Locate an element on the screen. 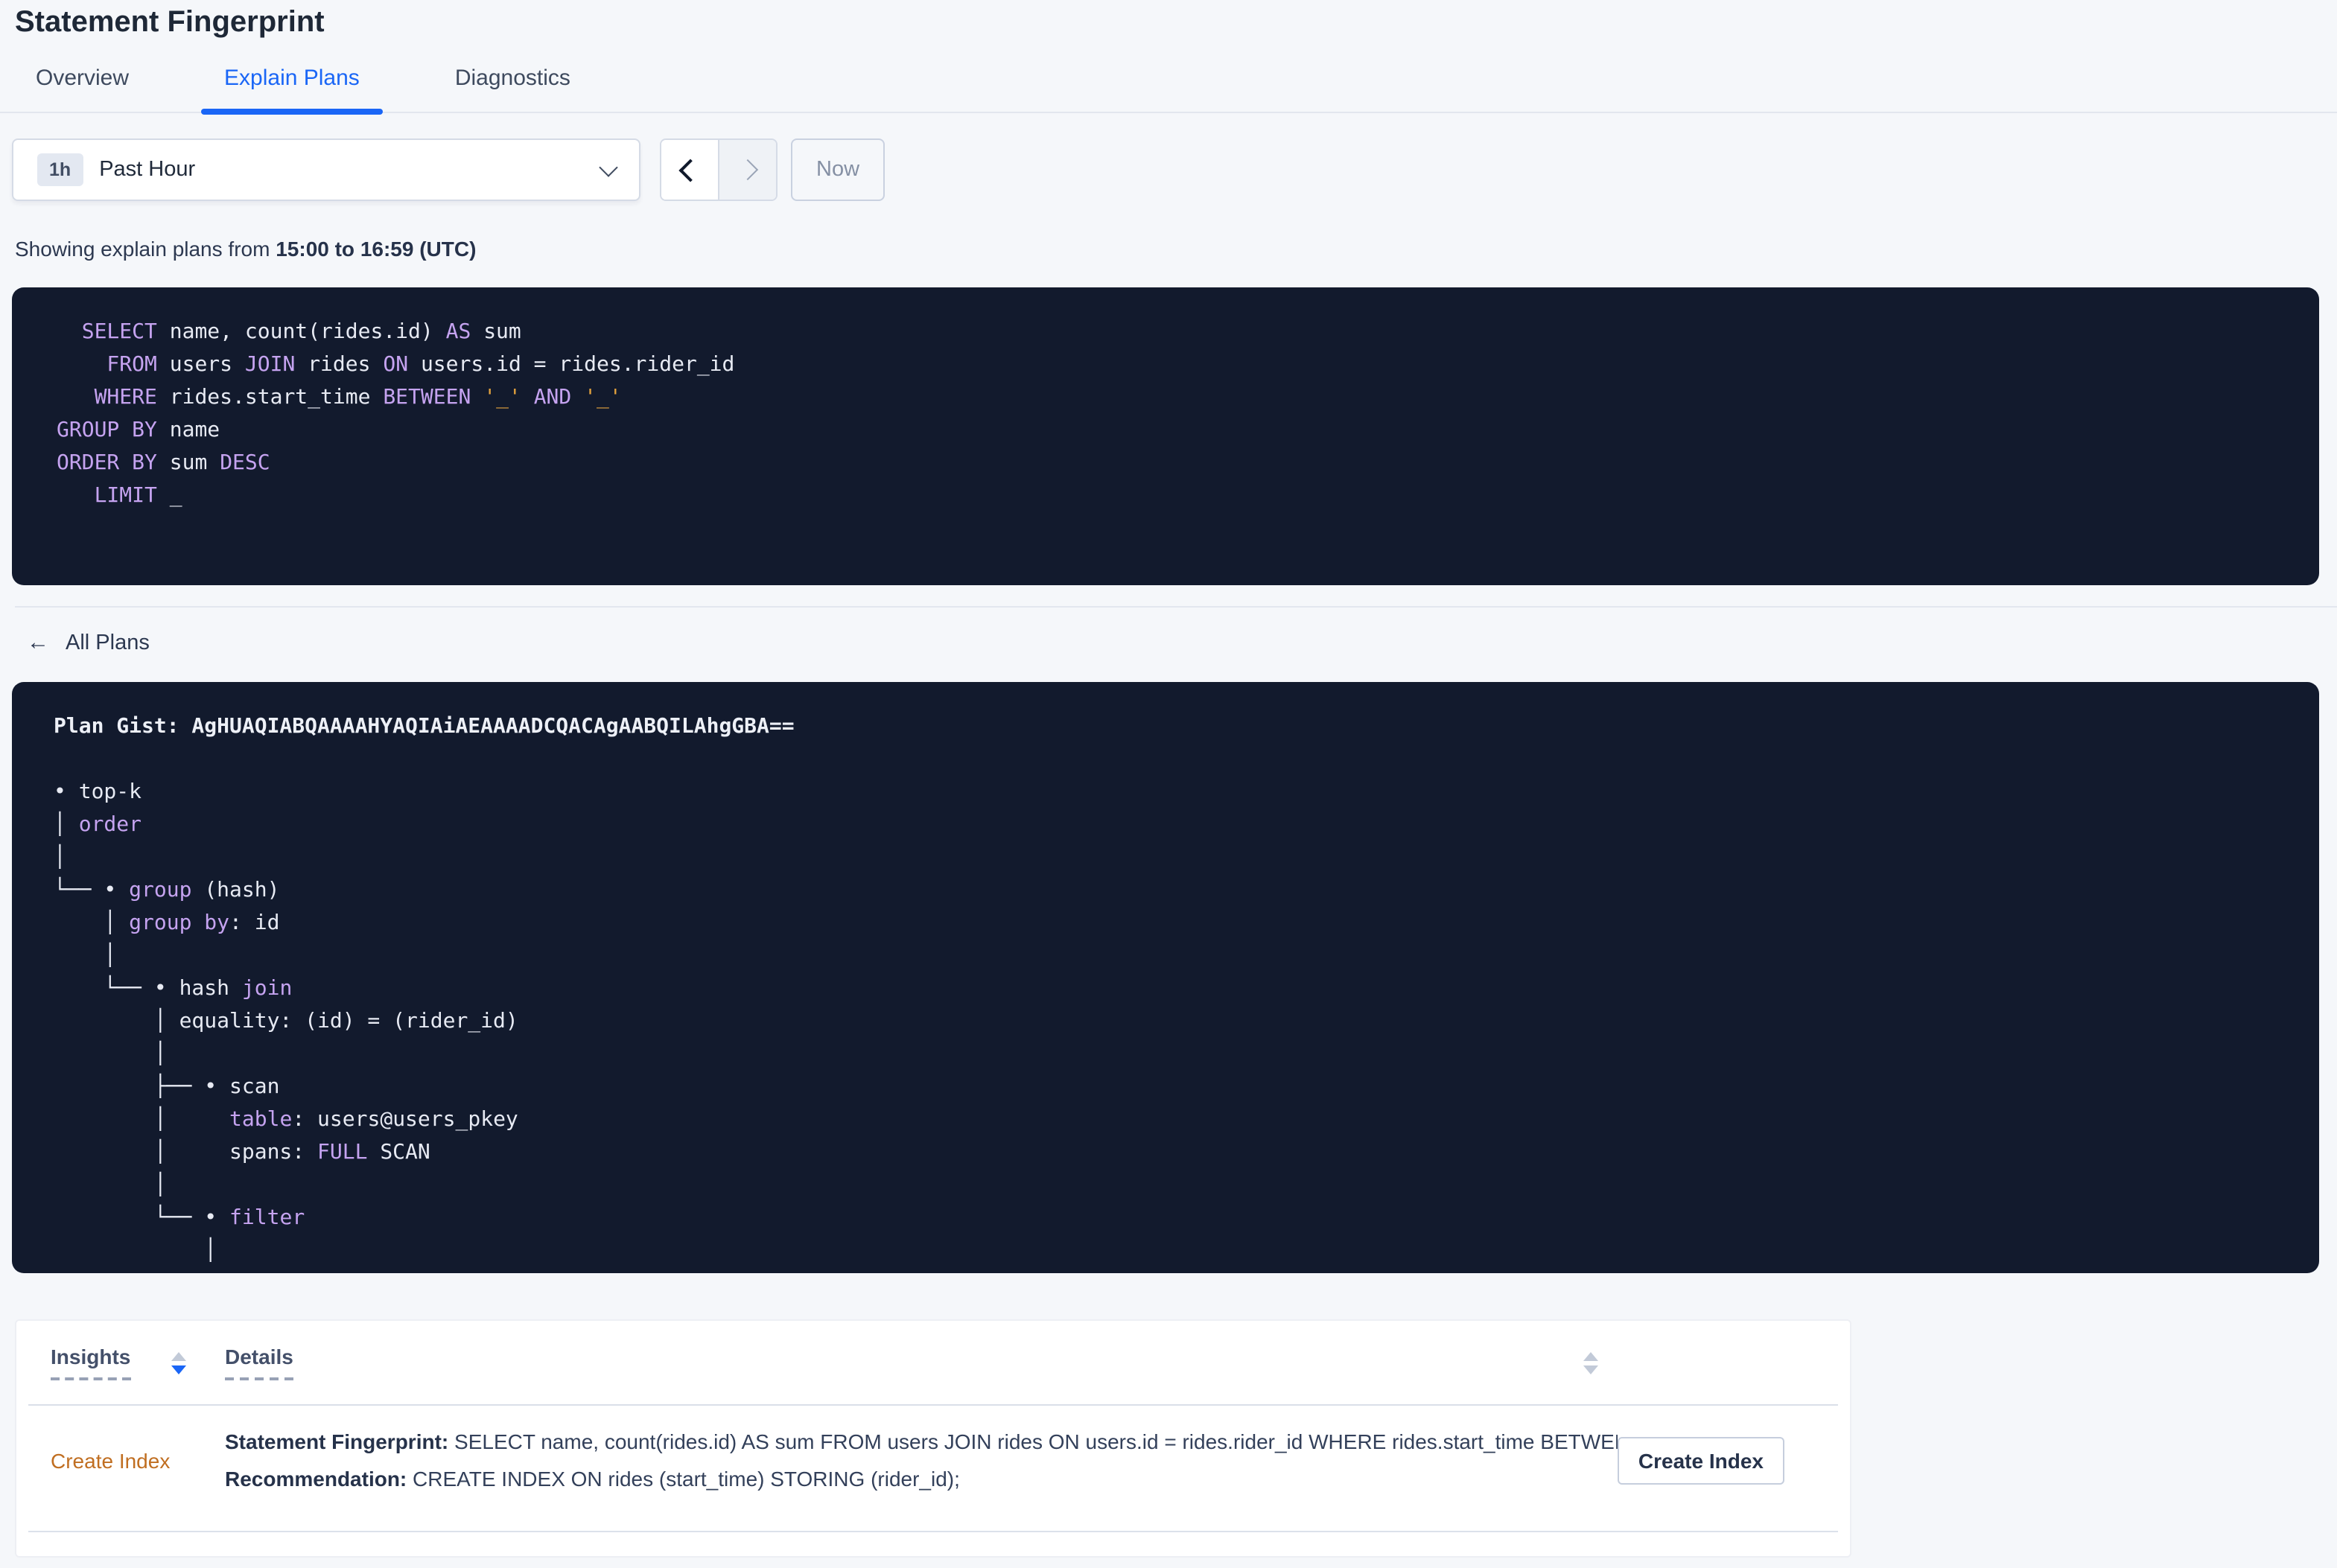 The image size is (2337, 1568). arrow-left-icon: ← is located at coordinates (38, 642).